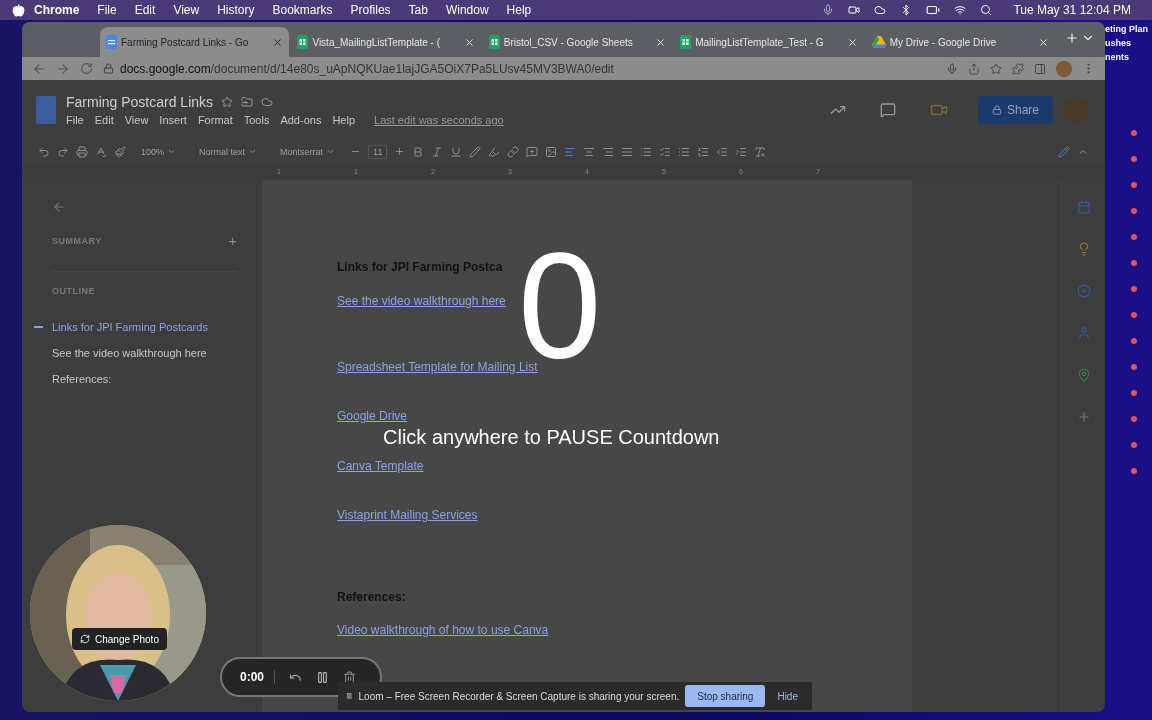 This screenshot has width=1152, height=720. I want to click on menu-item: Bookmarks, so click(302, 10).